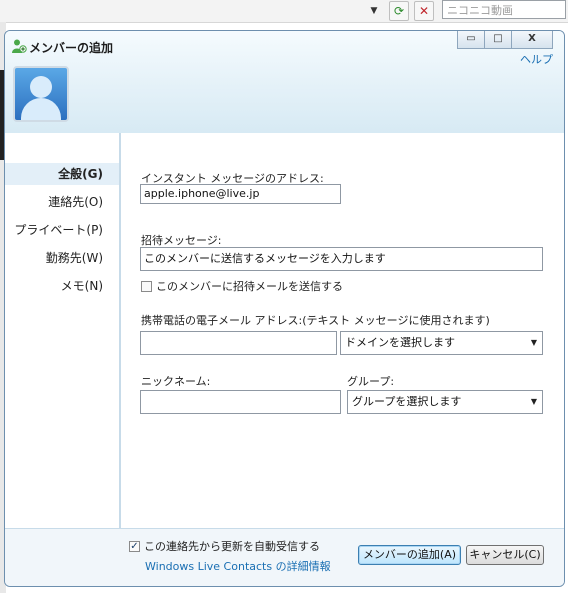  What do you see at coordinates (71, 48) in the screenshot?
I see `dialog-title: メンバーの追加` at bounding box center [71, 48].